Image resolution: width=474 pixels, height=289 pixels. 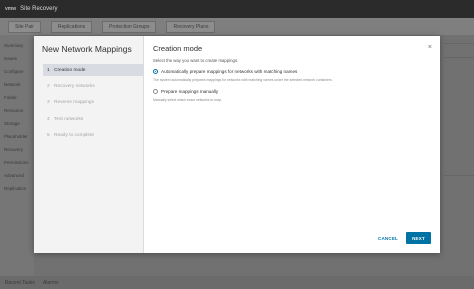 I want to click on sidebar-item: Issues, so click(x=10, y=58).